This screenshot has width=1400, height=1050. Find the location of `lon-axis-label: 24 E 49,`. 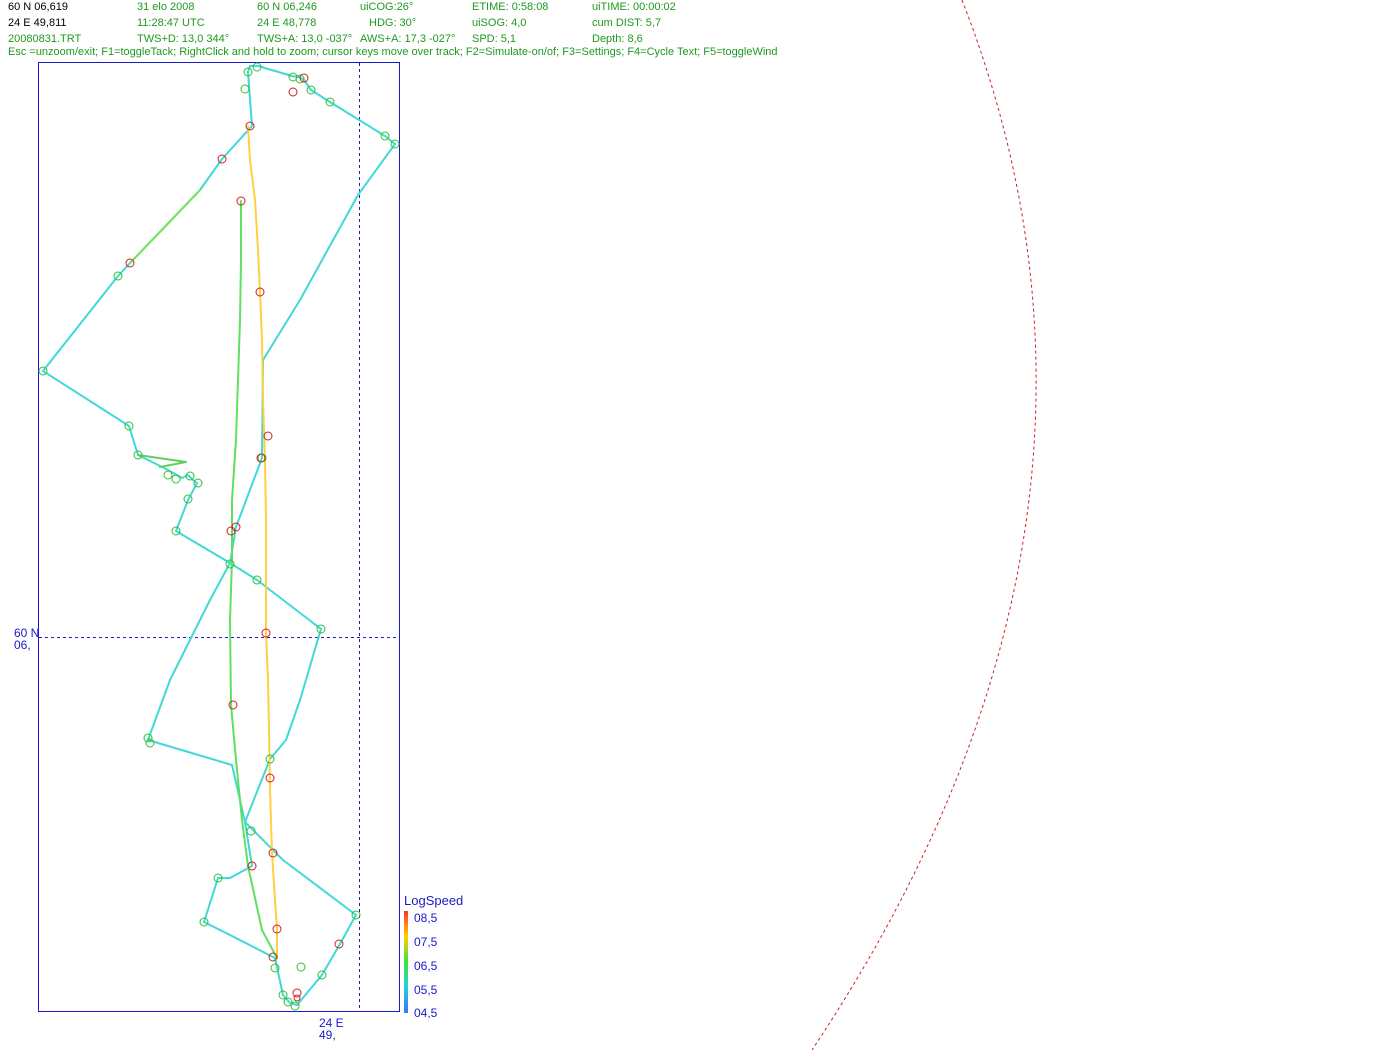

lon-axis-label: 24 E 49, is located at coordinates (331, 1029).